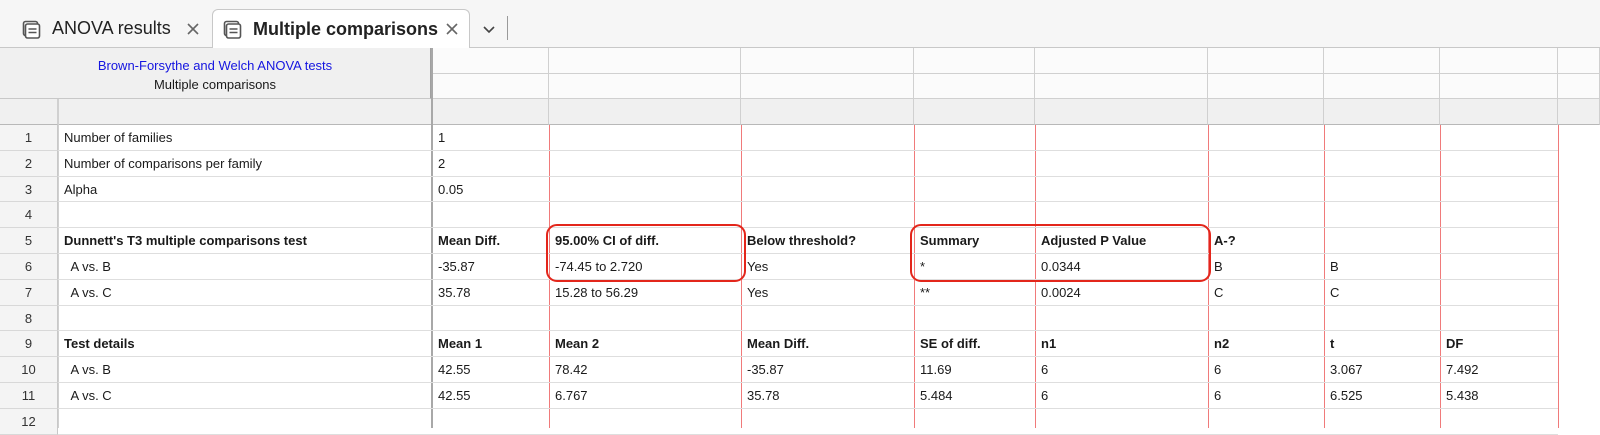  What do you see at coordinates (490, 241) in the screenshot?
I see `table-cell: Mean Diff.` at bounding box center [490, 241].